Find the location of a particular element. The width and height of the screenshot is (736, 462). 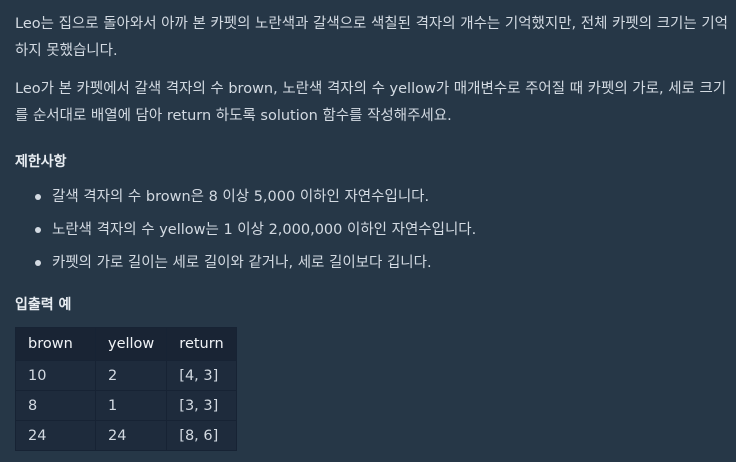

table-header-row: brown yellow return is located at coordinates (126, 344).